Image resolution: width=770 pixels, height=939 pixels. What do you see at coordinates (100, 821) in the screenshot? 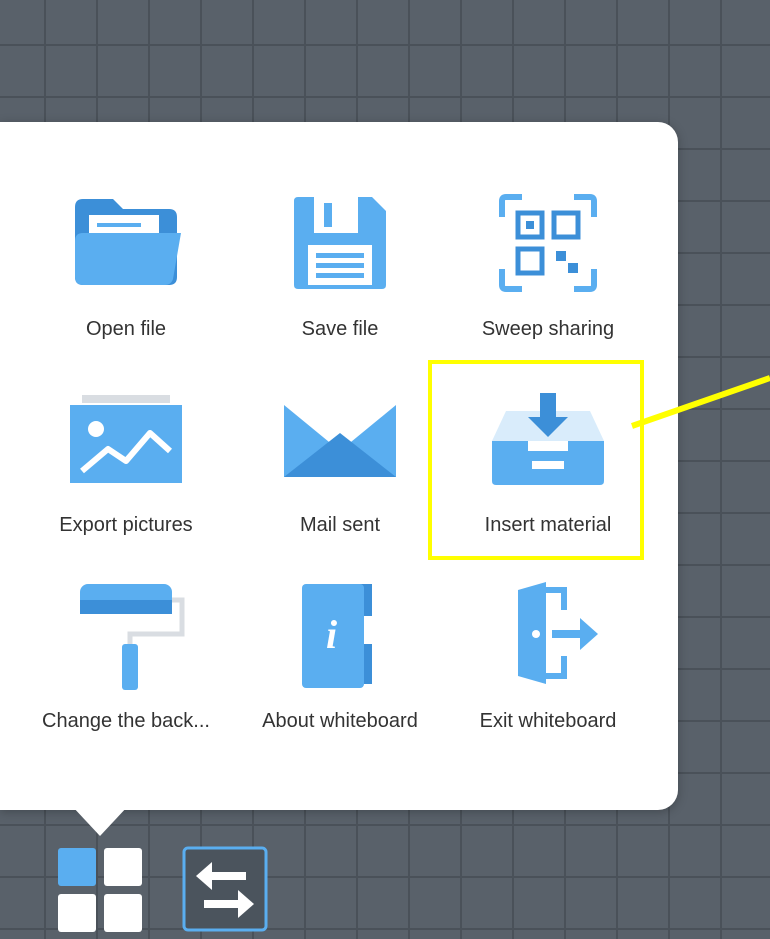
I see `menu-pointer` at bounding box center [100, 821].